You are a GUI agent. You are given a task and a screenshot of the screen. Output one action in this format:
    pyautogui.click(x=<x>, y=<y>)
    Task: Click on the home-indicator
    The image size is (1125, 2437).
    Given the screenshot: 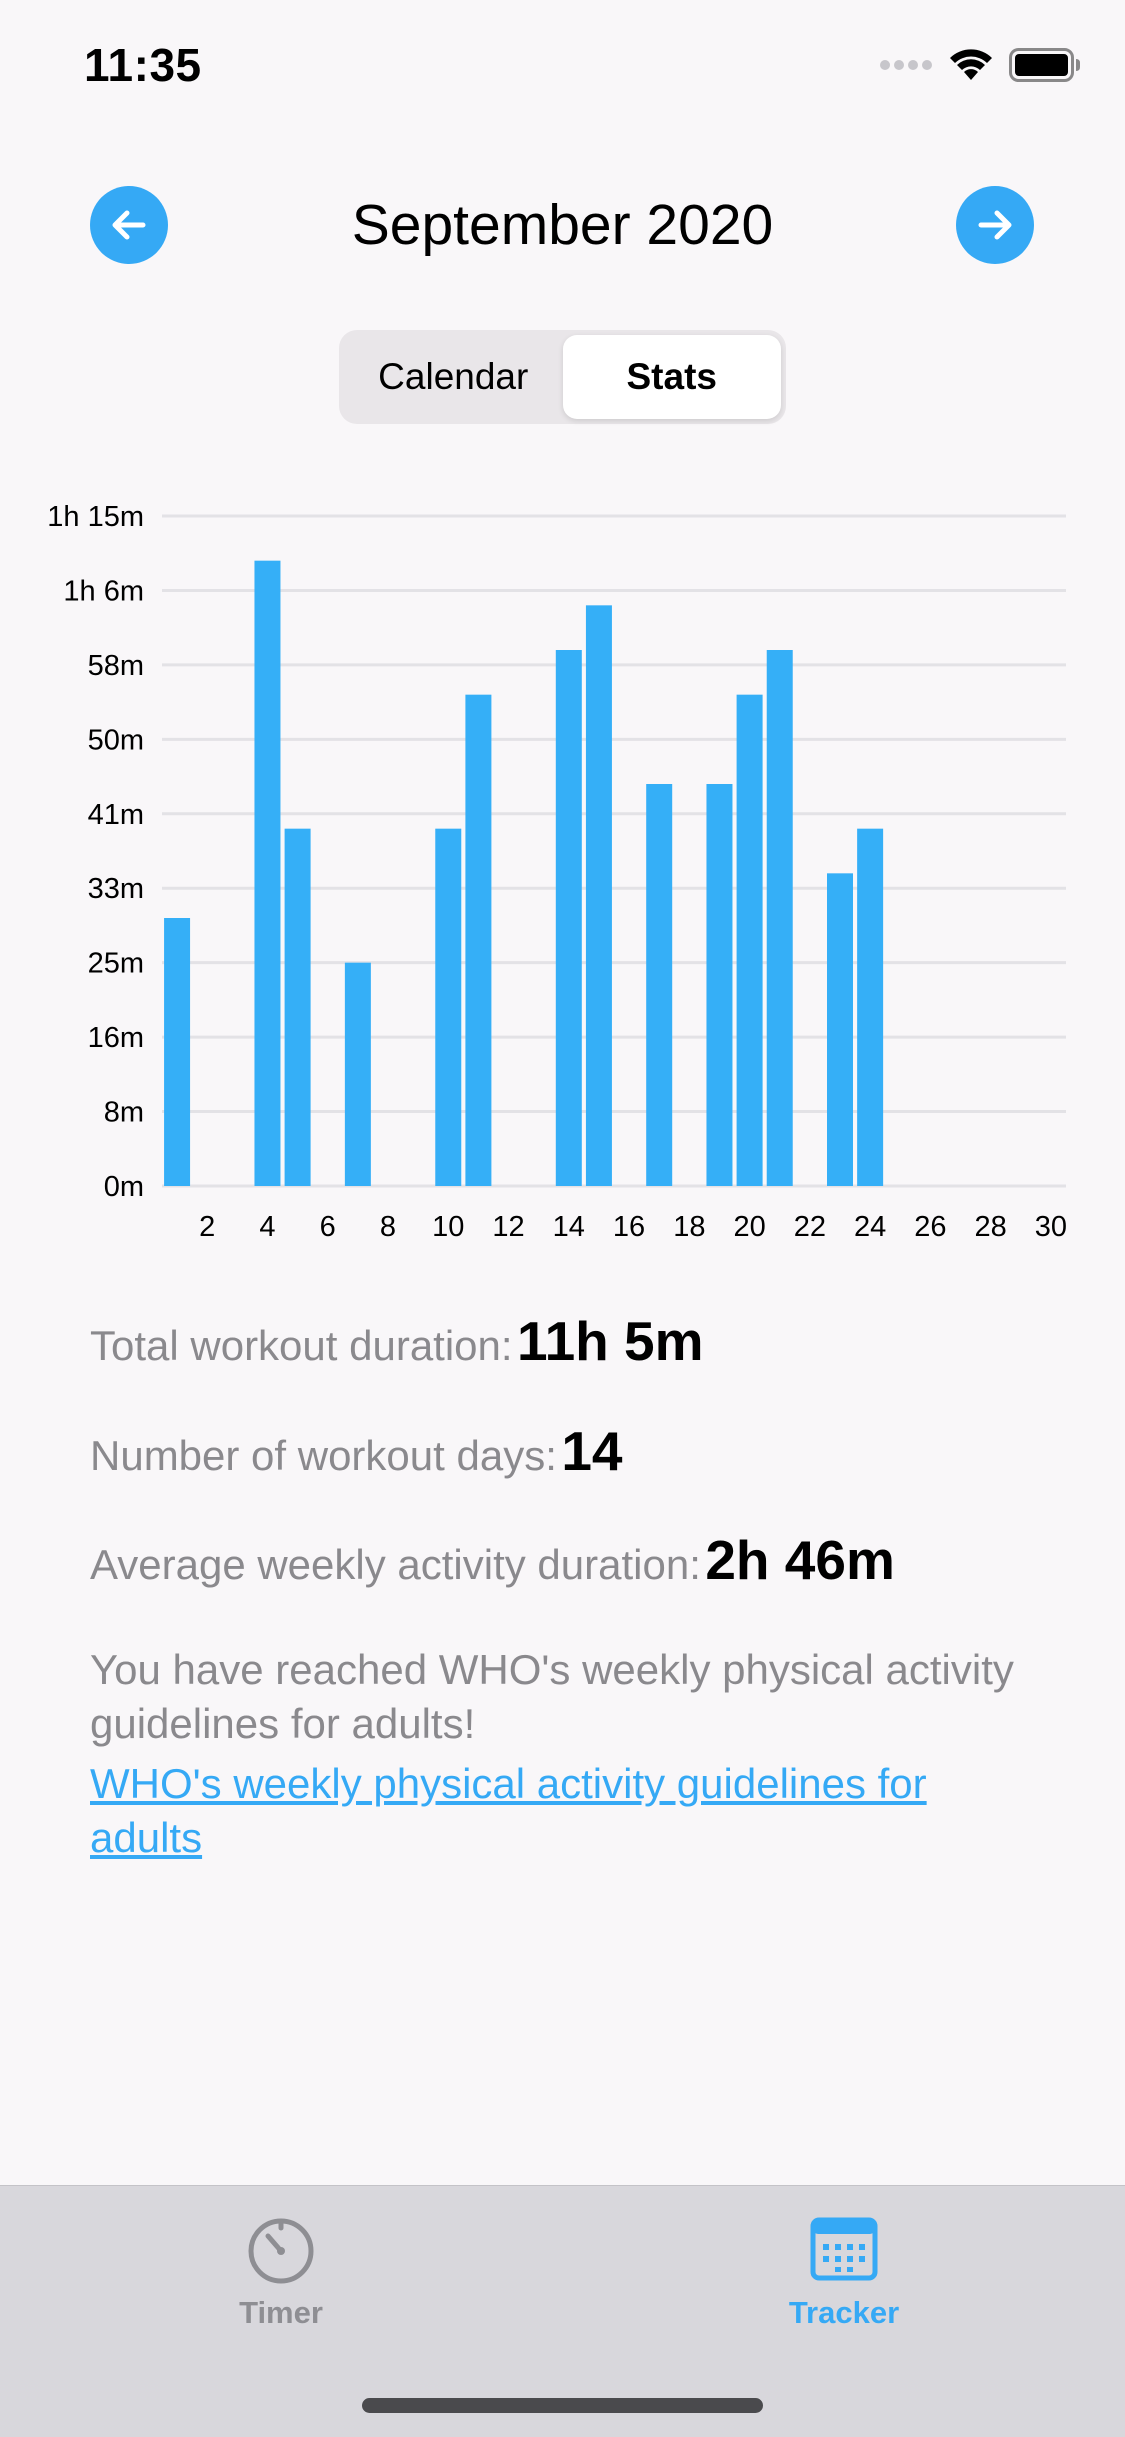 What is the action you would take?
    pyautogui.click(x=562, y=2405)
    